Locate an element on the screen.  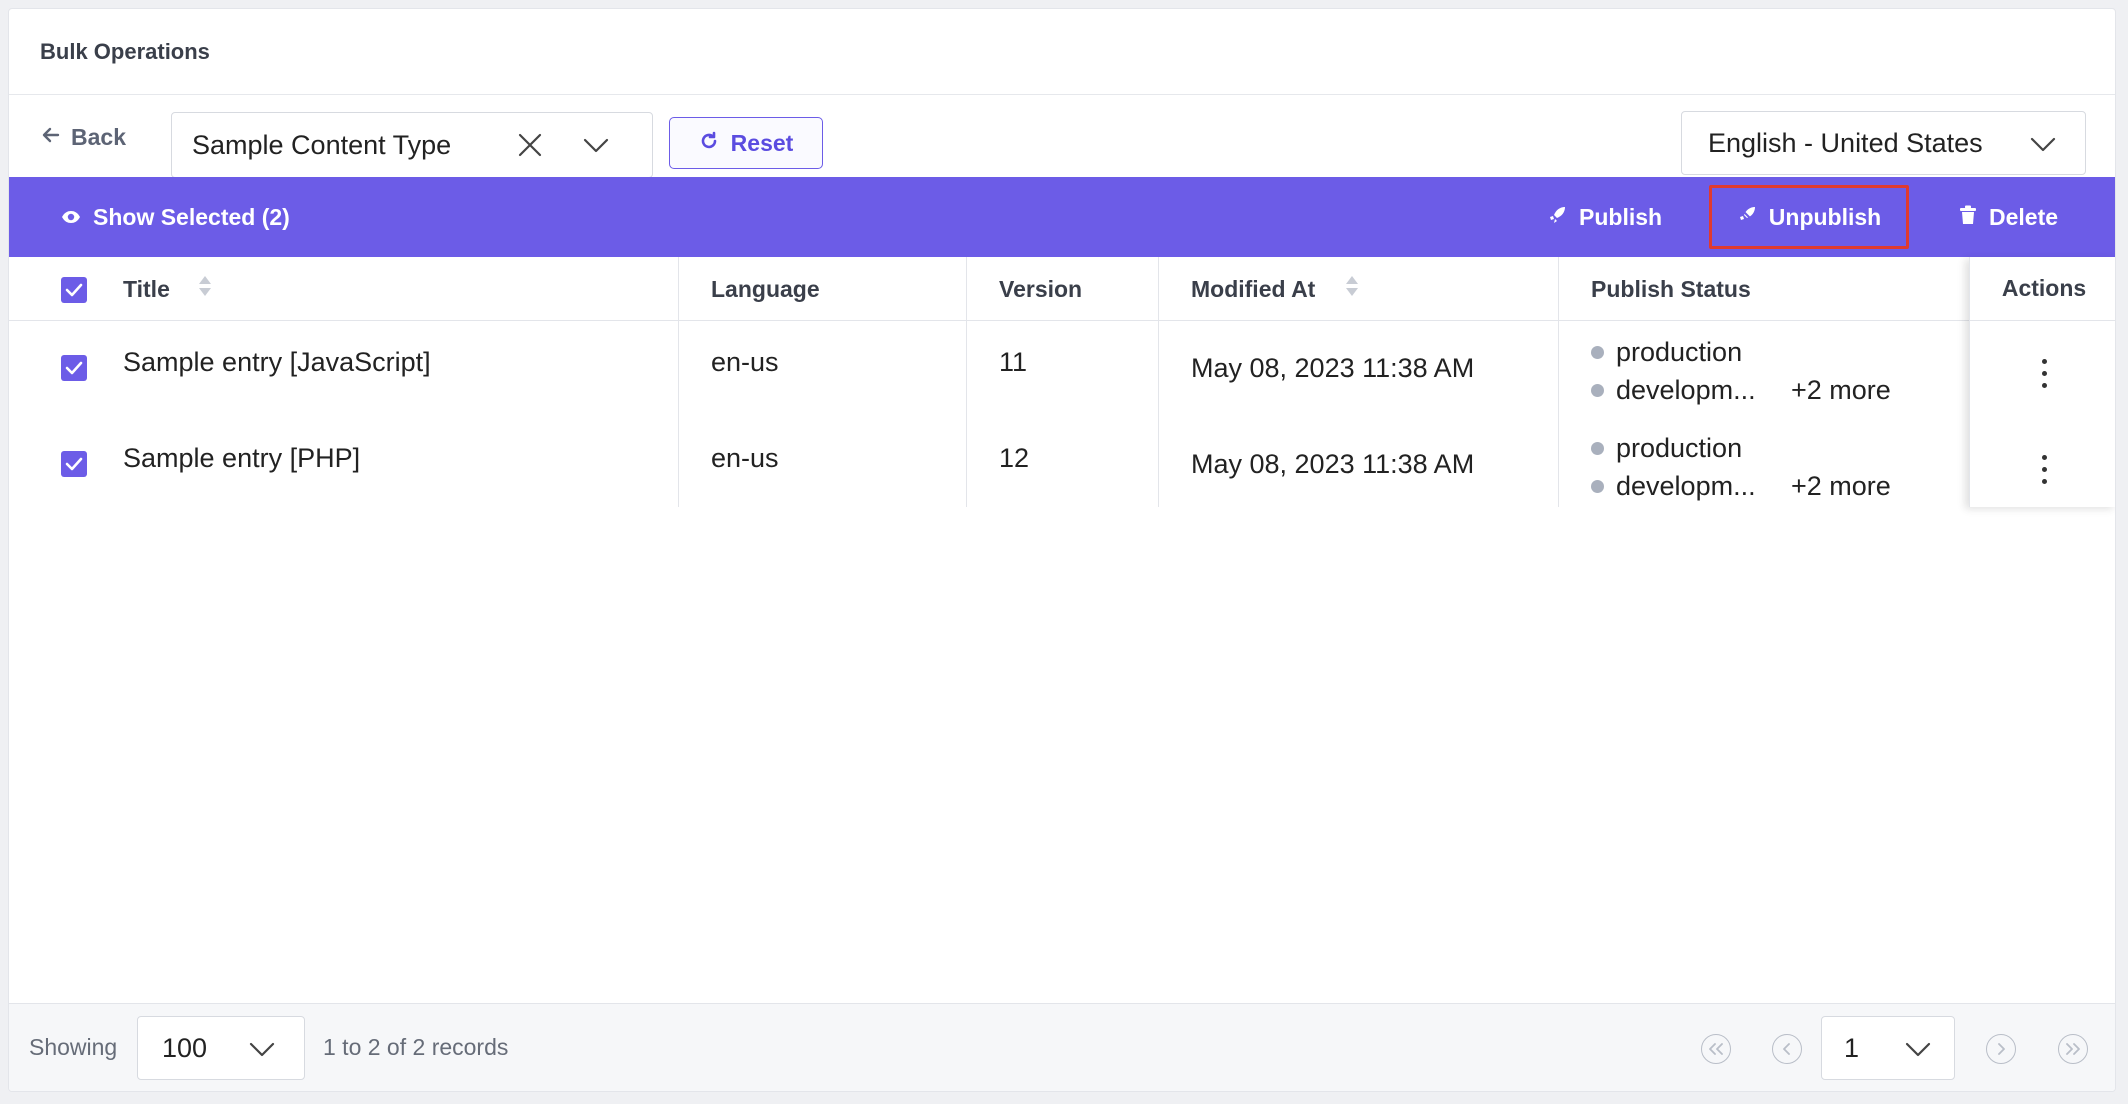
unpublish-label: Unpublish is located at coordinates (1825, 216).